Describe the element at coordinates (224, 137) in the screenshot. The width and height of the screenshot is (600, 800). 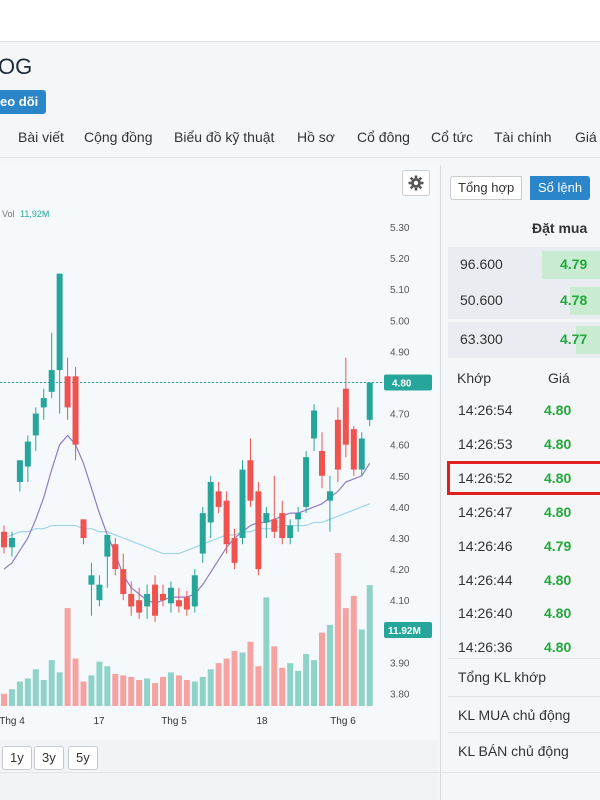
I see `tab-technical-chart: Biểu đồ kỹ thuật` at that location.